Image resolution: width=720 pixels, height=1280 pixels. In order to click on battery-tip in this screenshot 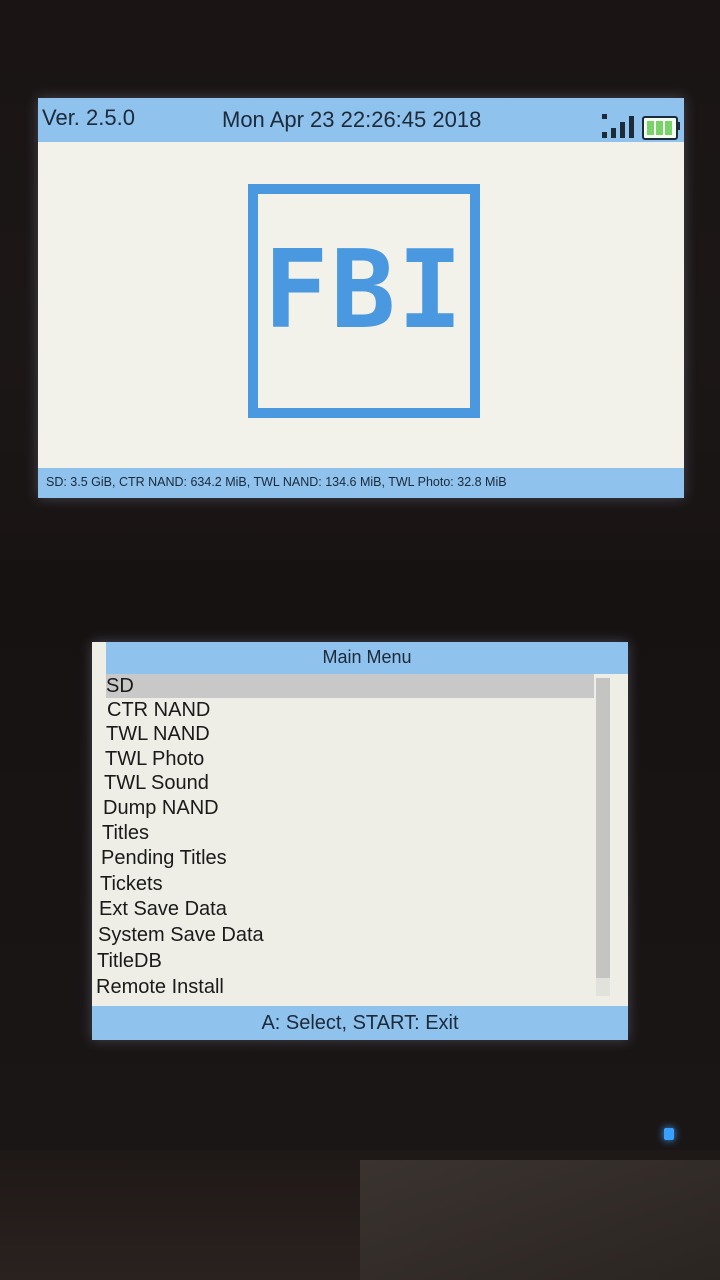, I will do `click(678, 126)`.